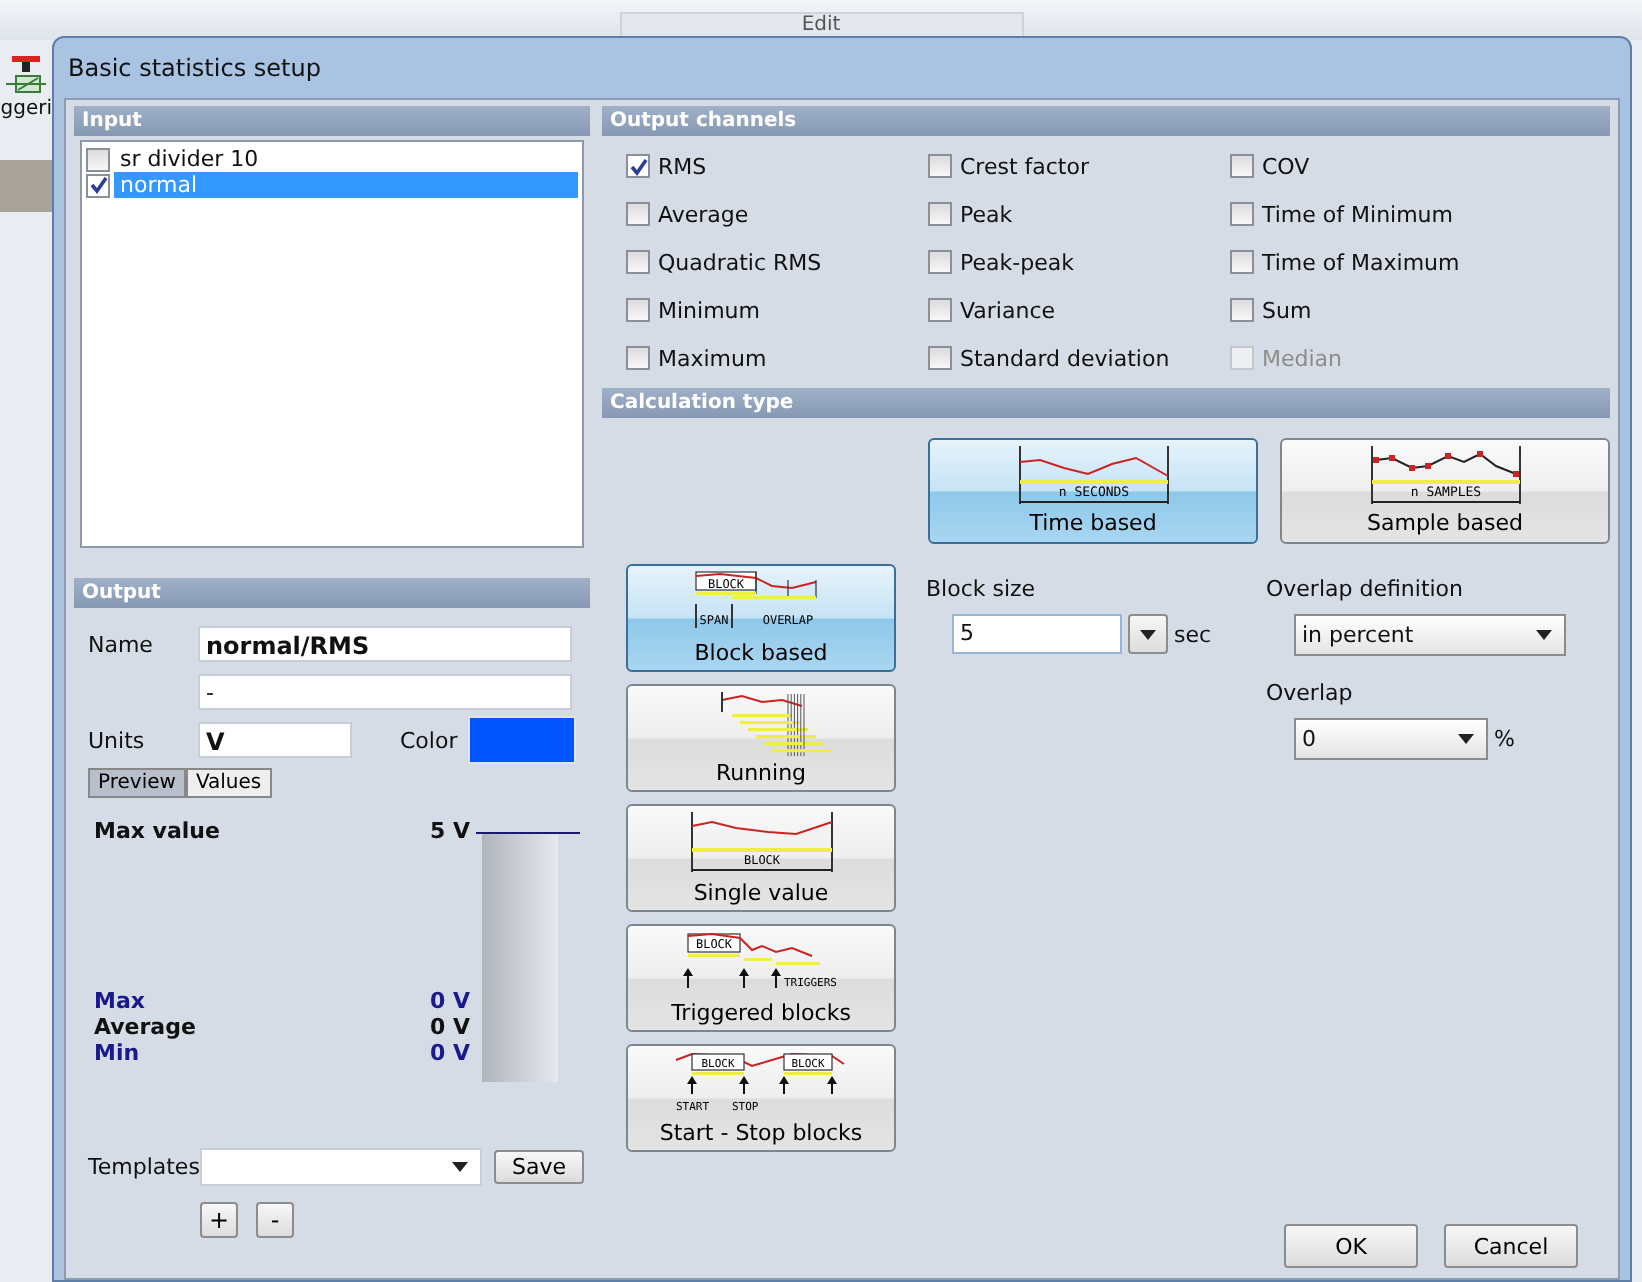 This screenshot has width=1642, height=1282. I want to click on add-button: +, so click(219, 1220).